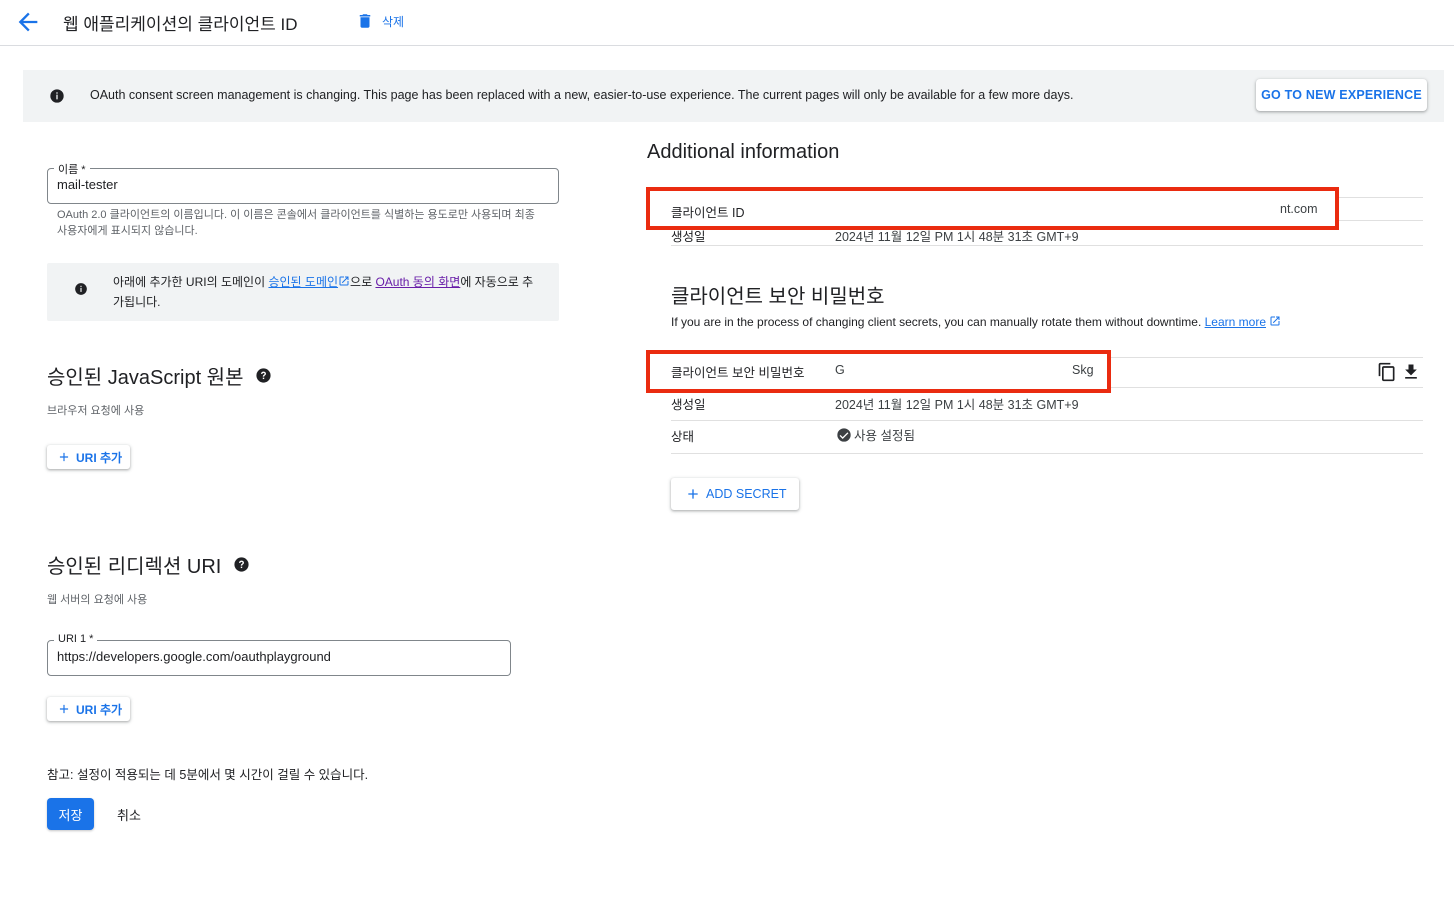 This screenshot has width=1454, height=908. What do you see at coordinates (380, 21) in the screenshot?
I see `delete-button: 삭제` at bounding box center [380, 21].